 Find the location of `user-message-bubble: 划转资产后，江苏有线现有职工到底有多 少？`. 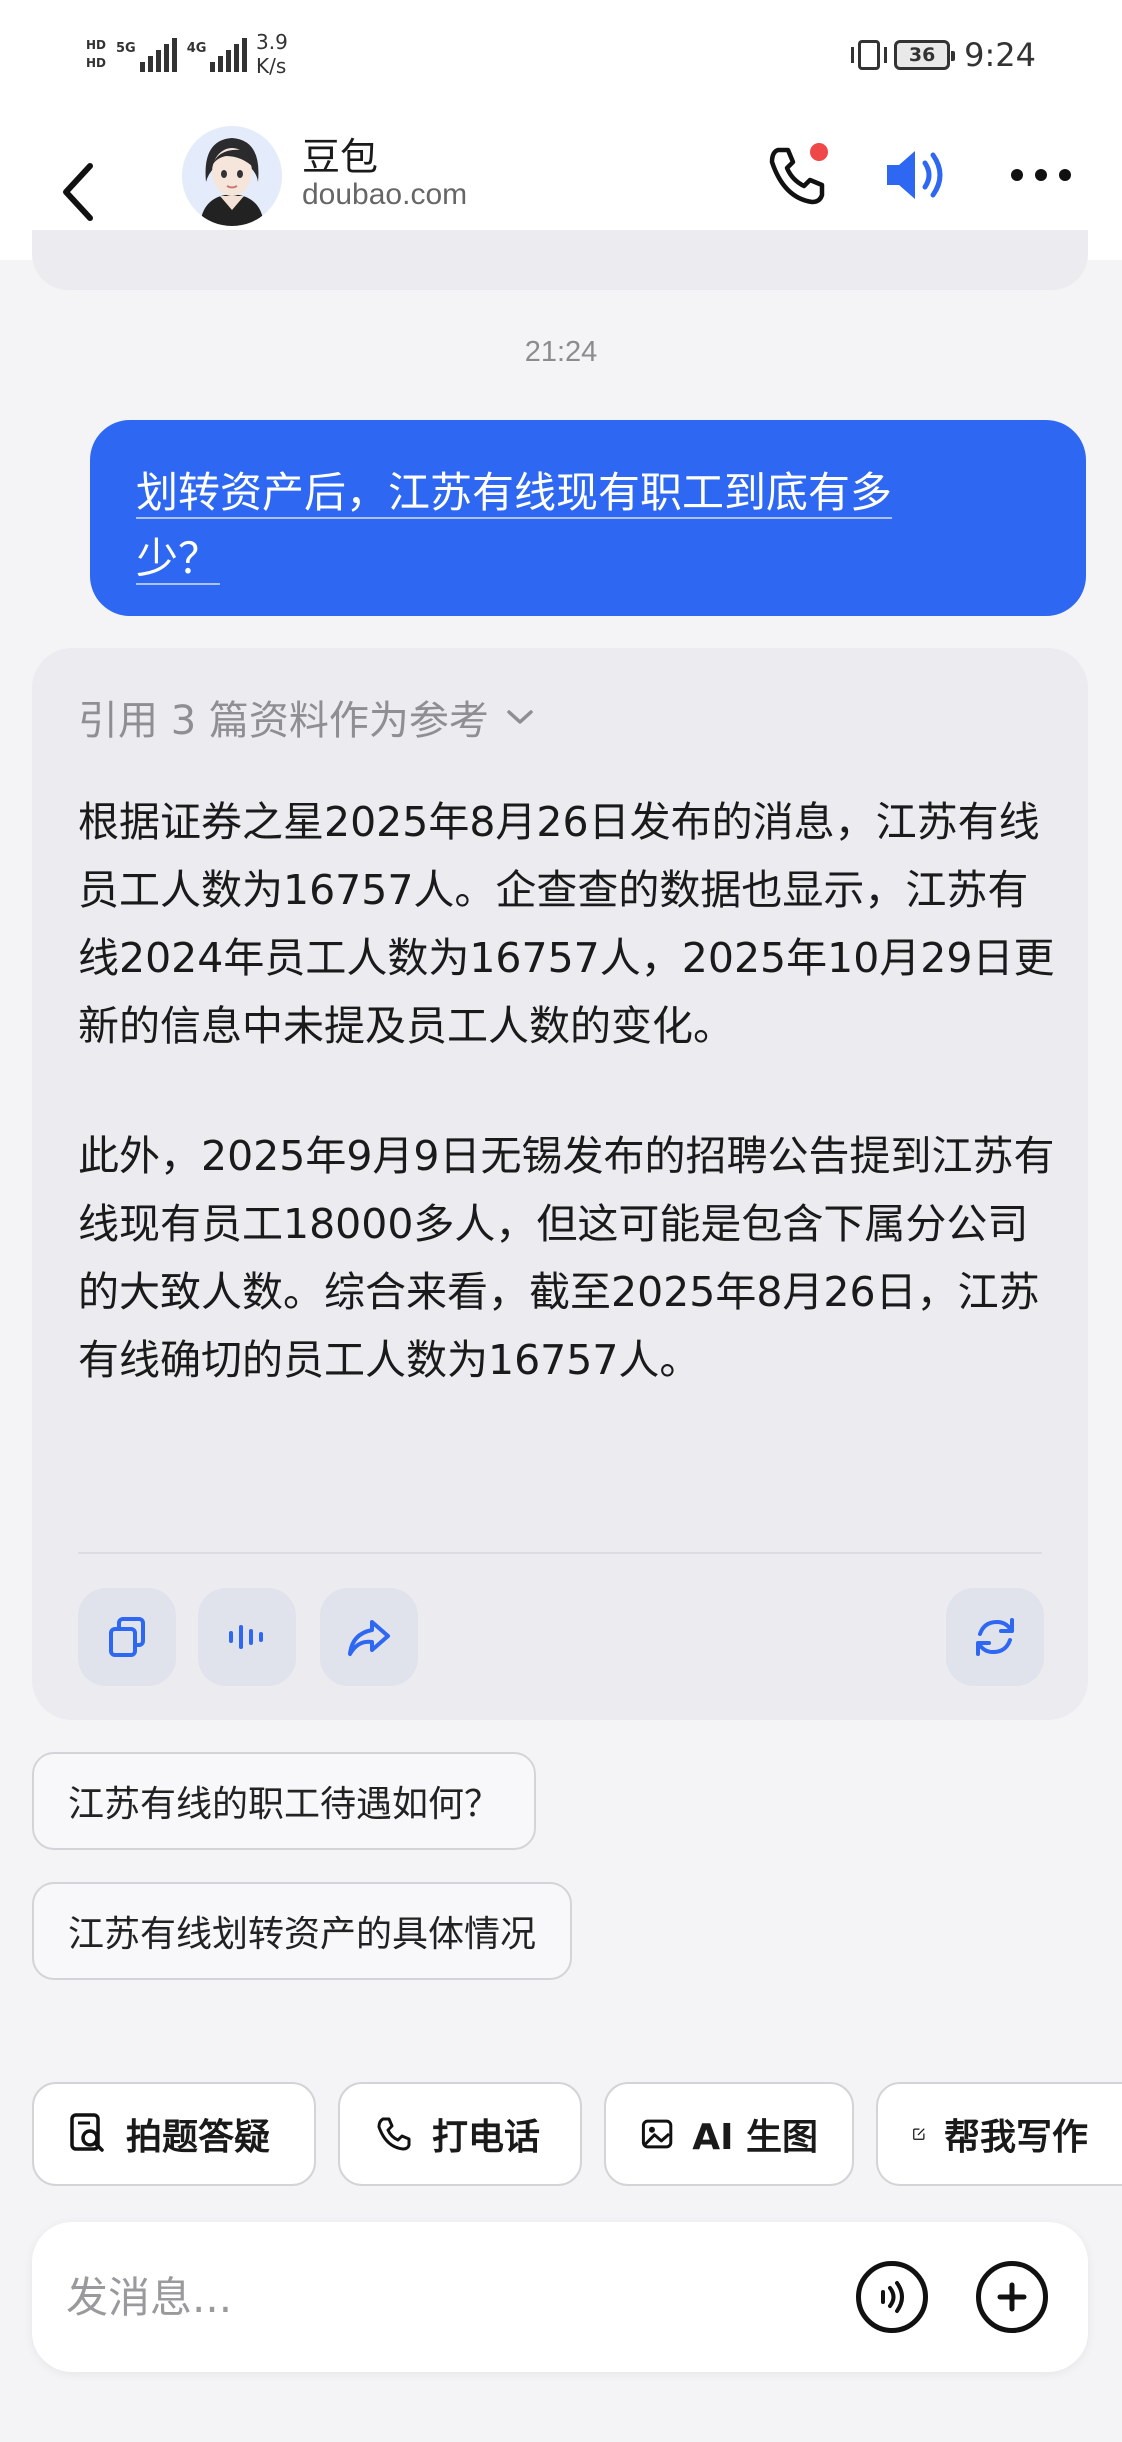

user-message-bubble: 划转资产后，江苏有线现有职工到底有多 少？ is located at coordinates (588, 518).